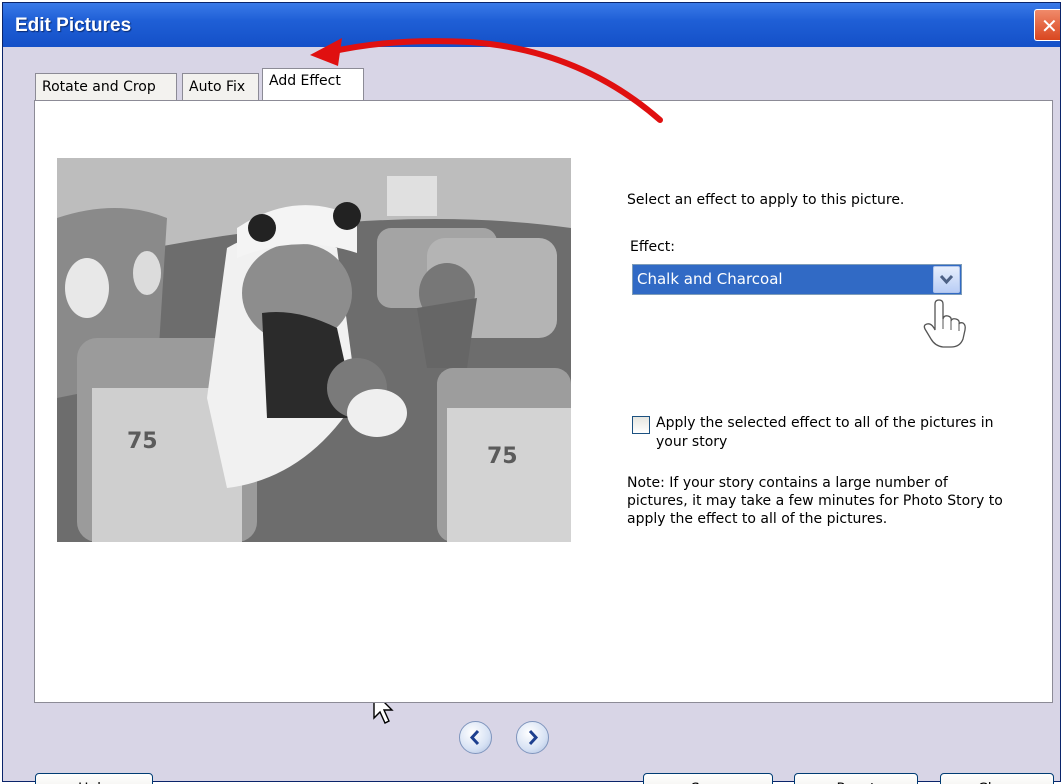 This screenshot has width=1063, height=784. What do you see at coordinates (653, 247) in the screenshot?
I see `effect-label: Effect:` at bounding box center [653, 247].